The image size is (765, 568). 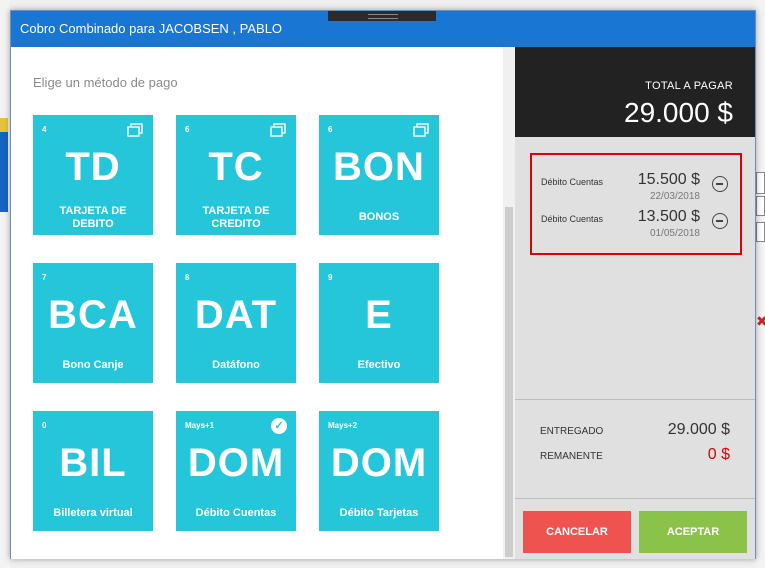 What do you see at coordinates (382, 16) in the screenshot?
I see `drag-handle` at bounding box center [382, 16].